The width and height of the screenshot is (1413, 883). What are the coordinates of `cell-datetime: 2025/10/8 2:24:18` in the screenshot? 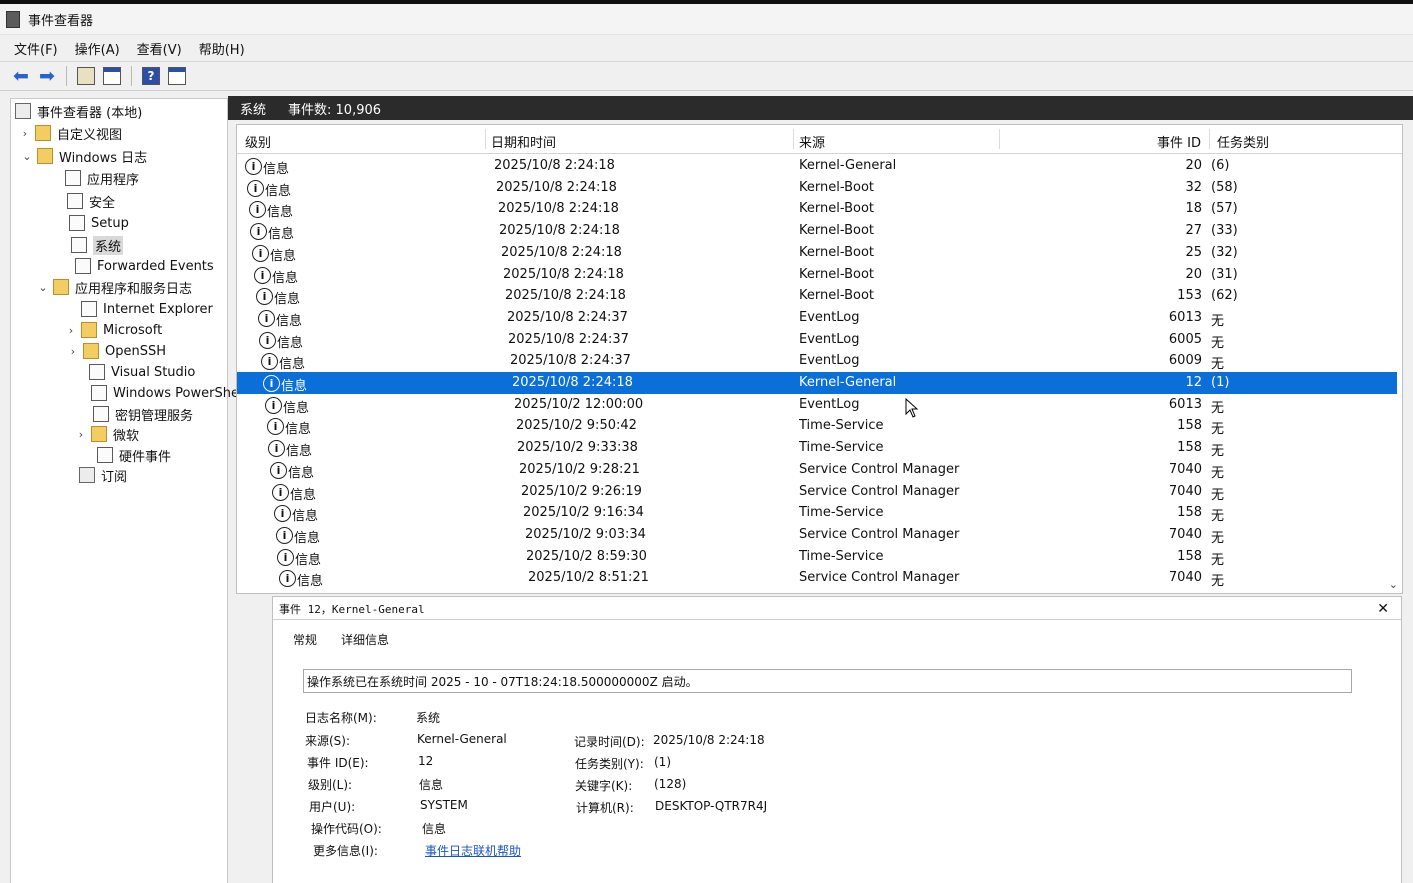 It's located at (561, 252).